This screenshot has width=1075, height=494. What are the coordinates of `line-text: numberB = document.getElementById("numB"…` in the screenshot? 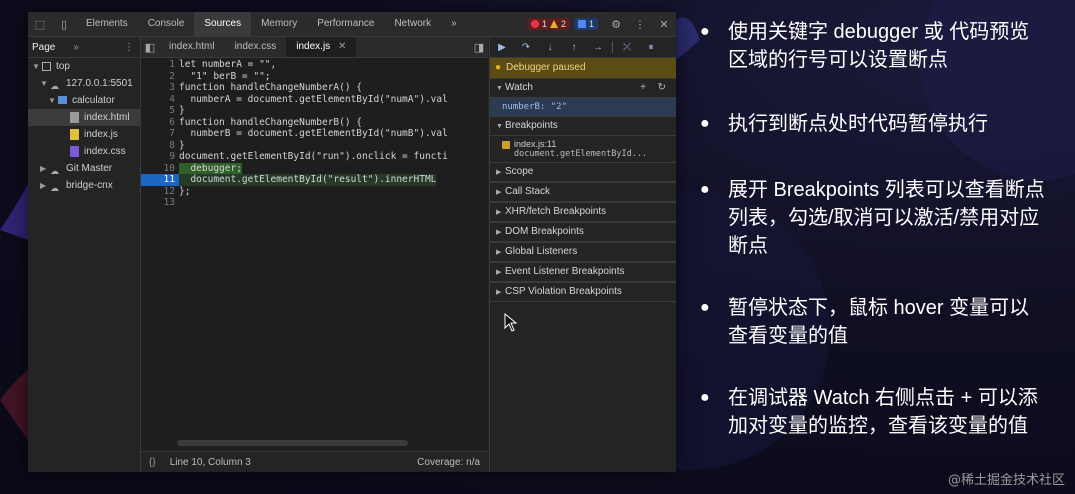 It's located at (313, 133).